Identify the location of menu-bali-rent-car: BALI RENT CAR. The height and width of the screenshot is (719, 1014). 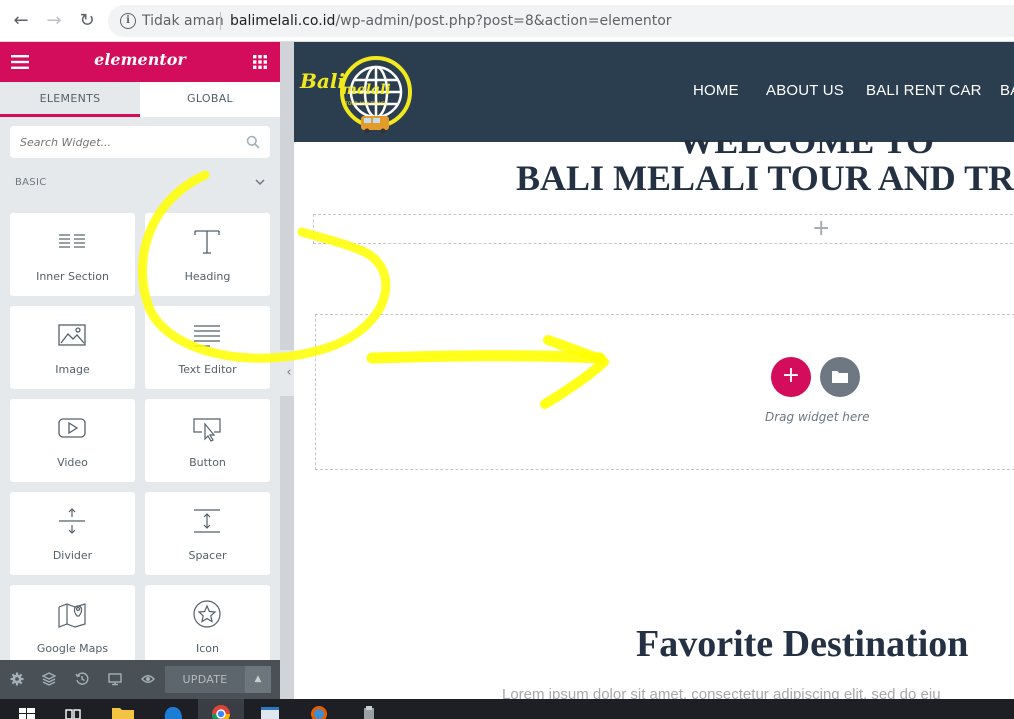
(924, 90).